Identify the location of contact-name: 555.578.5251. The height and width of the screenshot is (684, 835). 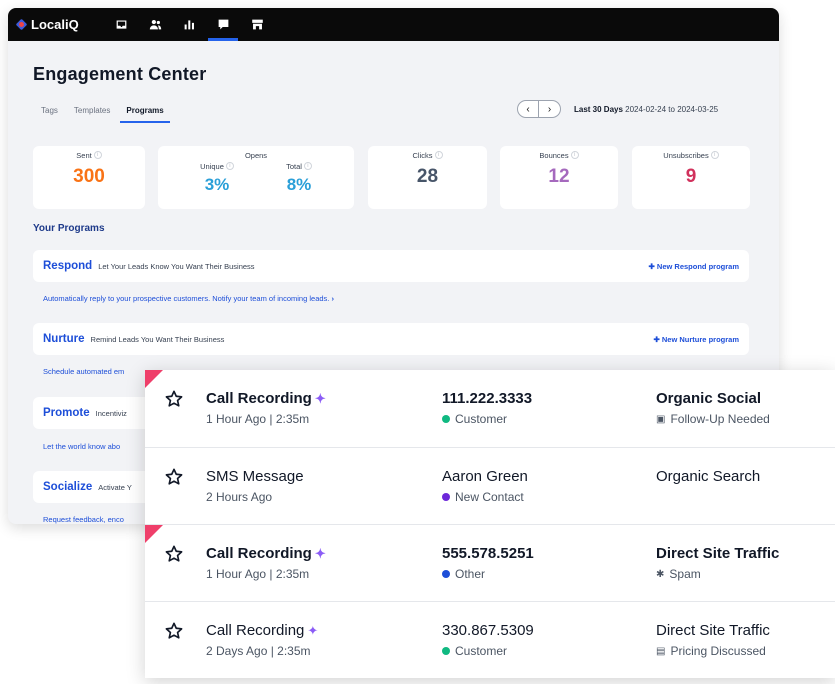
(488, 553).